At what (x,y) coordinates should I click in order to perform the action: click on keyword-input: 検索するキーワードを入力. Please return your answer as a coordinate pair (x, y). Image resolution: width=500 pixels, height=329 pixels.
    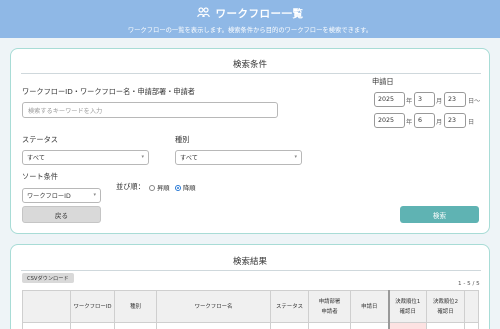
    Looking at the image, I should click on (150, 110).